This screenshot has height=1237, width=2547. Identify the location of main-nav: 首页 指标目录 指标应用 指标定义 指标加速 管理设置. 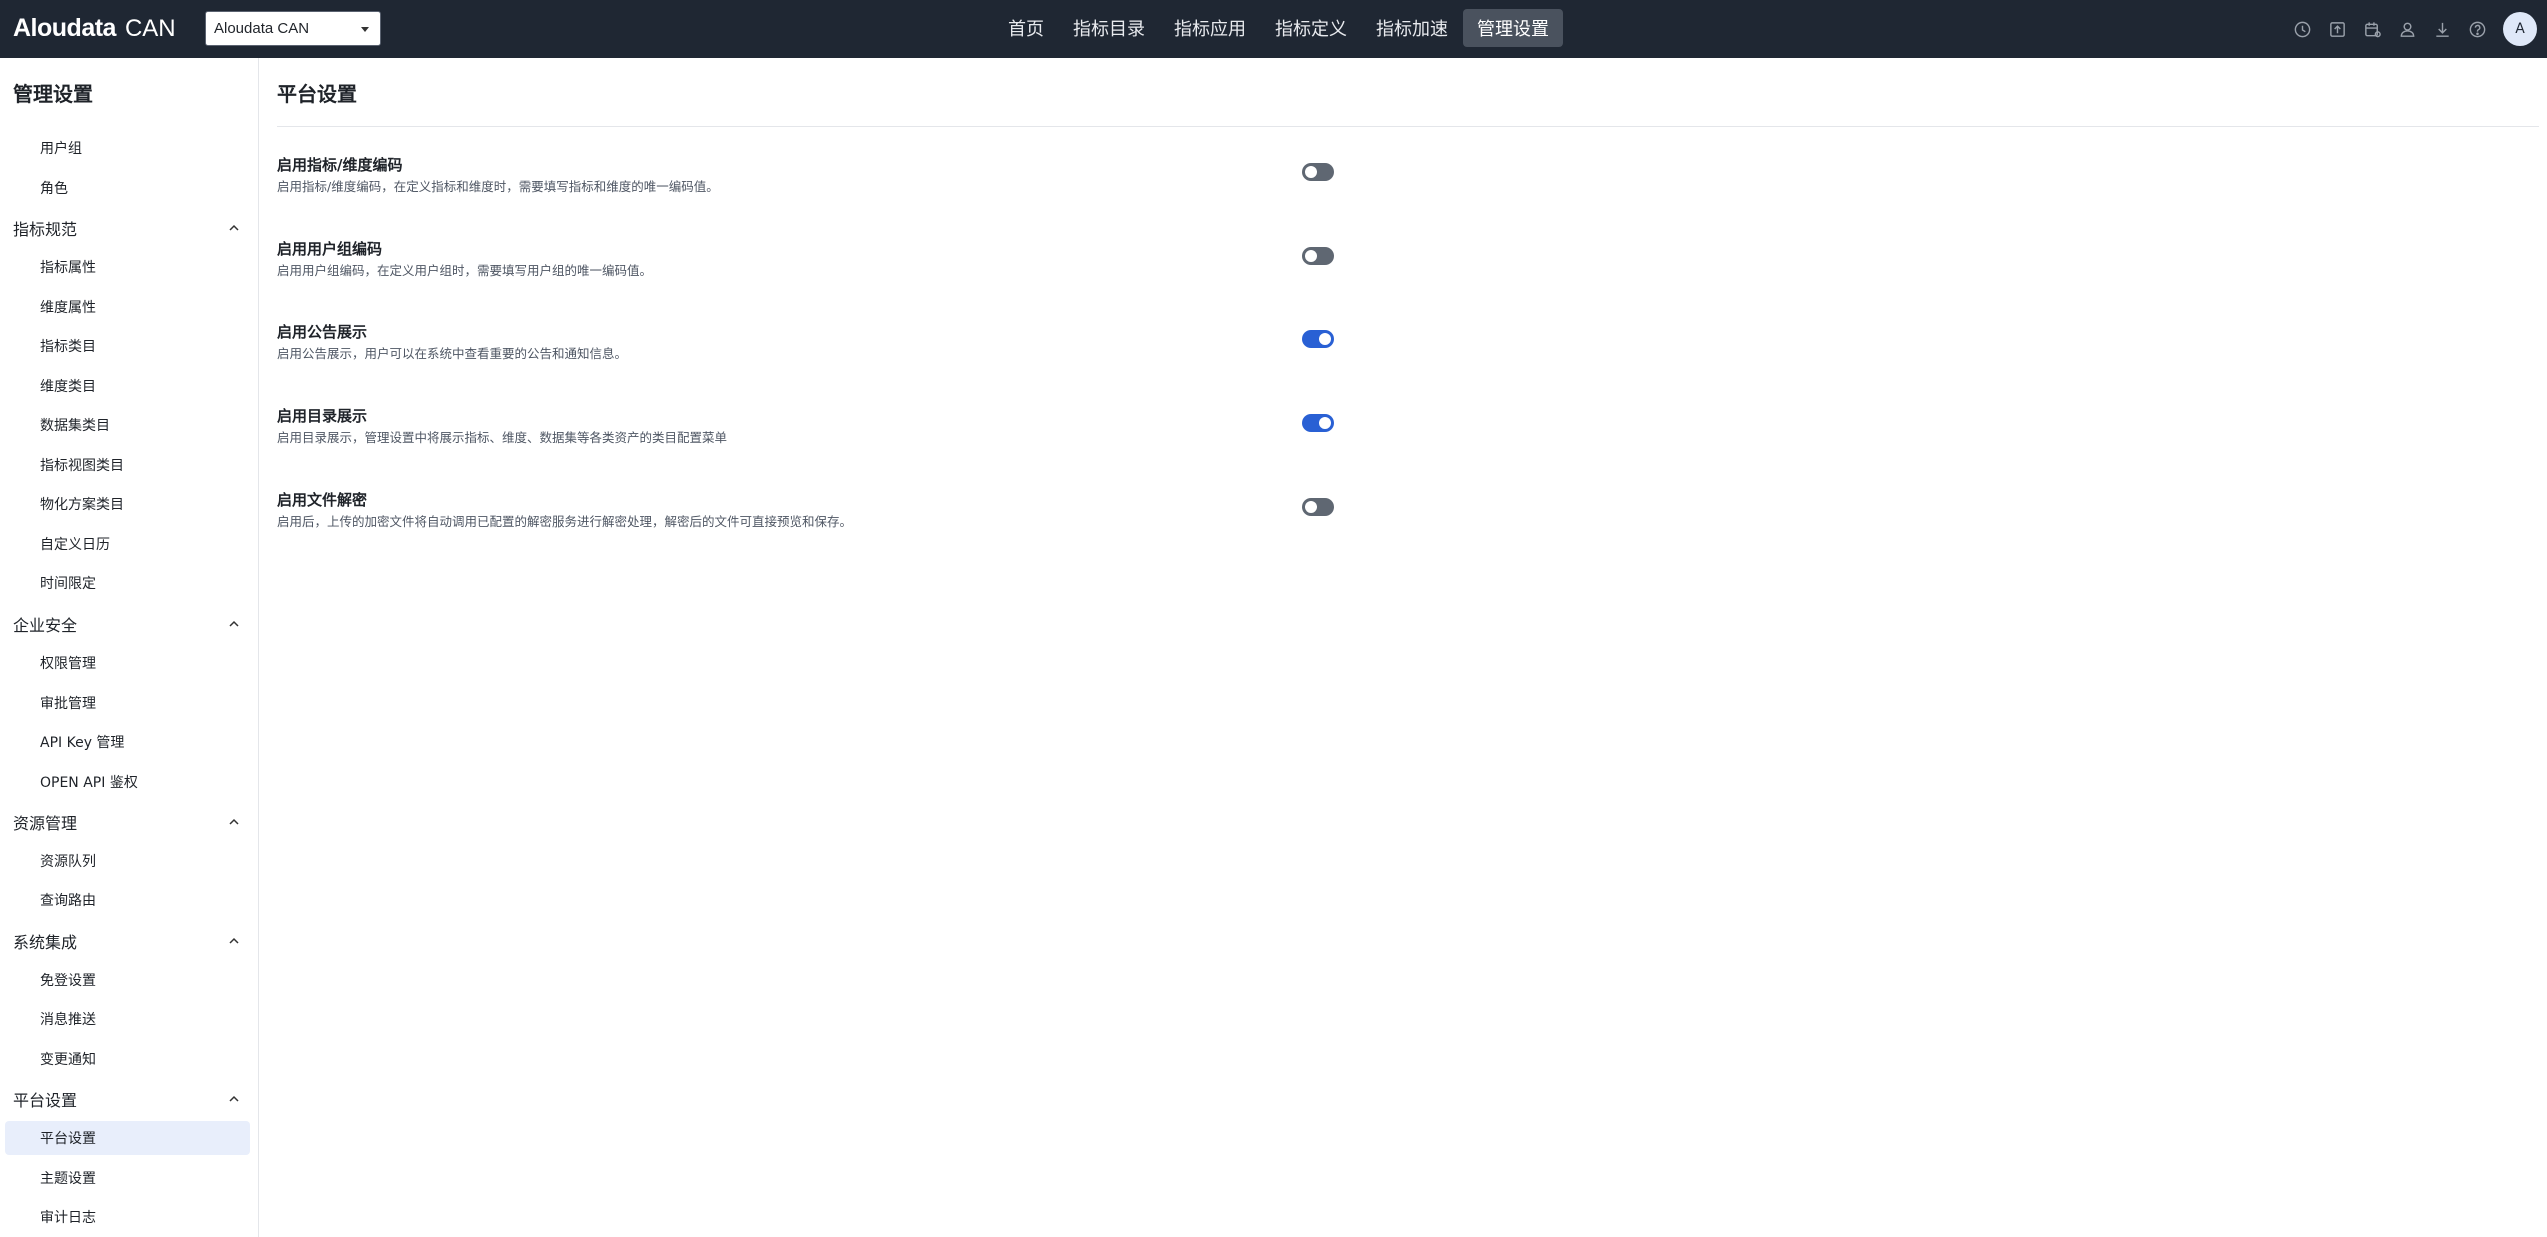
(1279, 28).